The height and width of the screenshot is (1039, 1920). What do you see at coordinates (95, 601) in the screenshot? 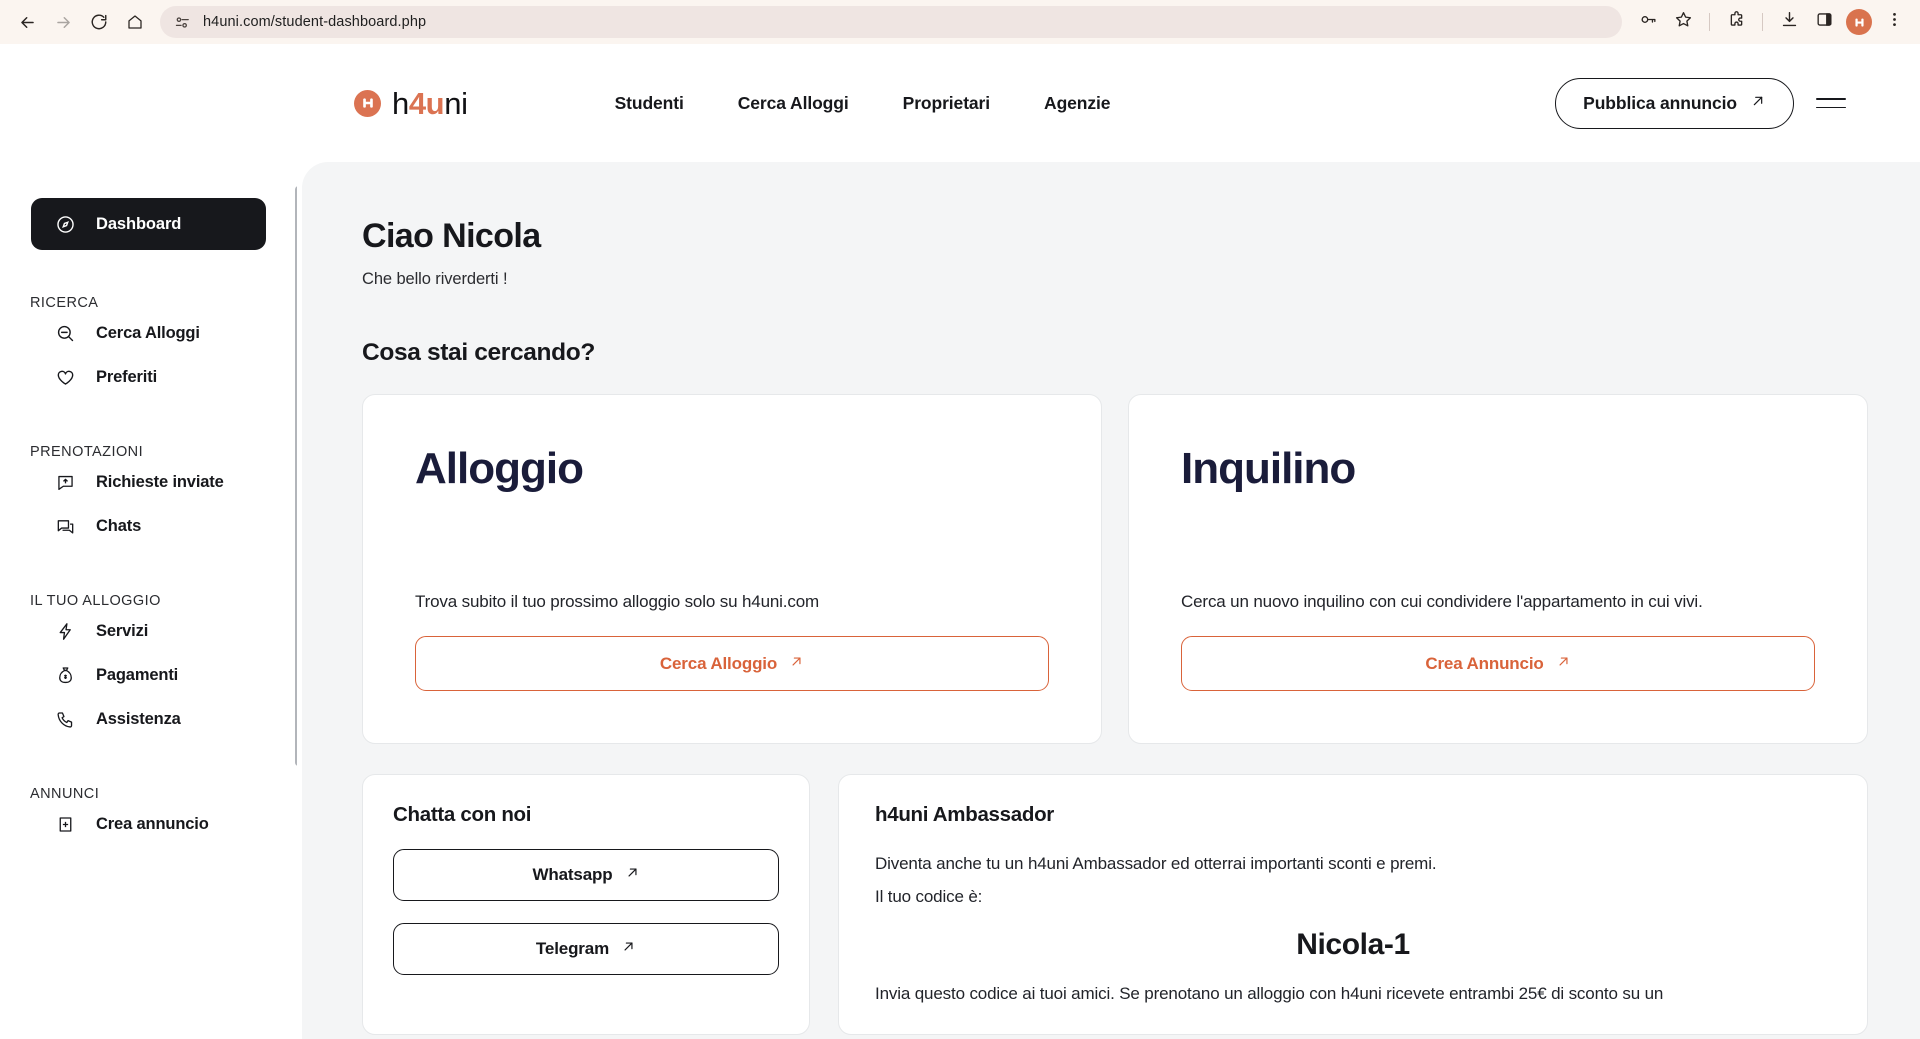
I see `sidebar-group-il-tuo-alloggio: IL TUO ALLOGGIO` at bounding box center [95, 601].